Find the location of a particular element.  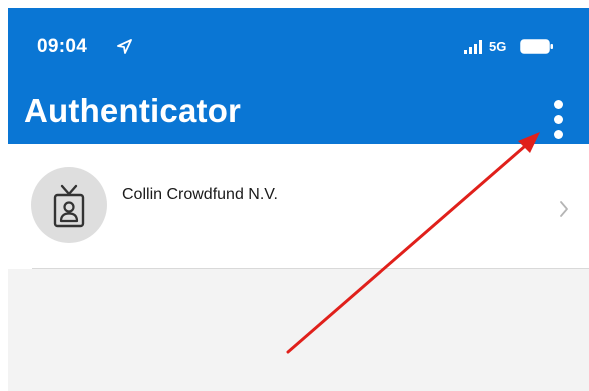

battery-icon is located at coordinates (536, 46).